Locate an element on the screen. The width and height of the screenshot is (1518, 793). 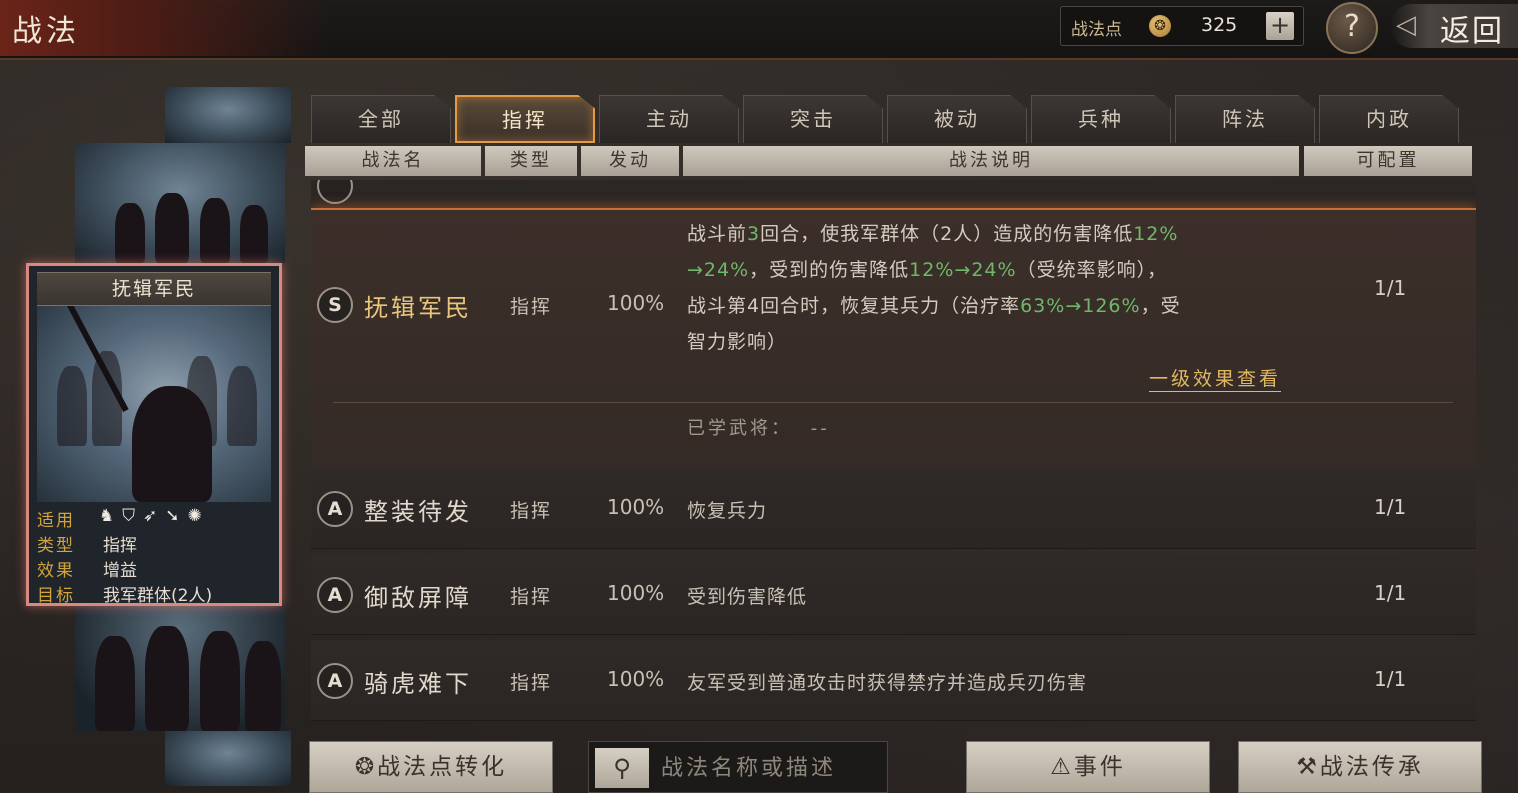
siege-icon: ✺ is located at coordinates (194, 516).